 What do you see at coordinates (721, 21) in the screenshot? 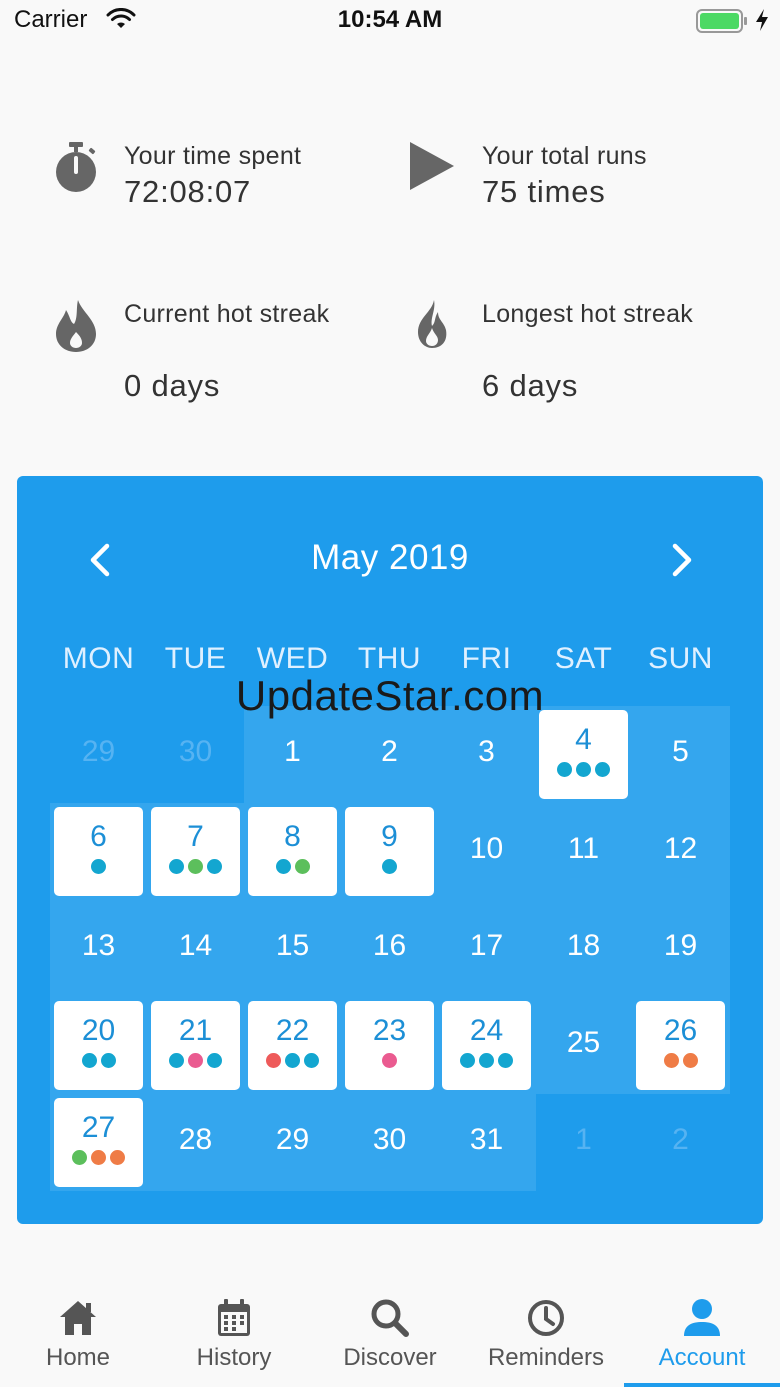
I see `battery-icon` at bounding box center [721, 21].